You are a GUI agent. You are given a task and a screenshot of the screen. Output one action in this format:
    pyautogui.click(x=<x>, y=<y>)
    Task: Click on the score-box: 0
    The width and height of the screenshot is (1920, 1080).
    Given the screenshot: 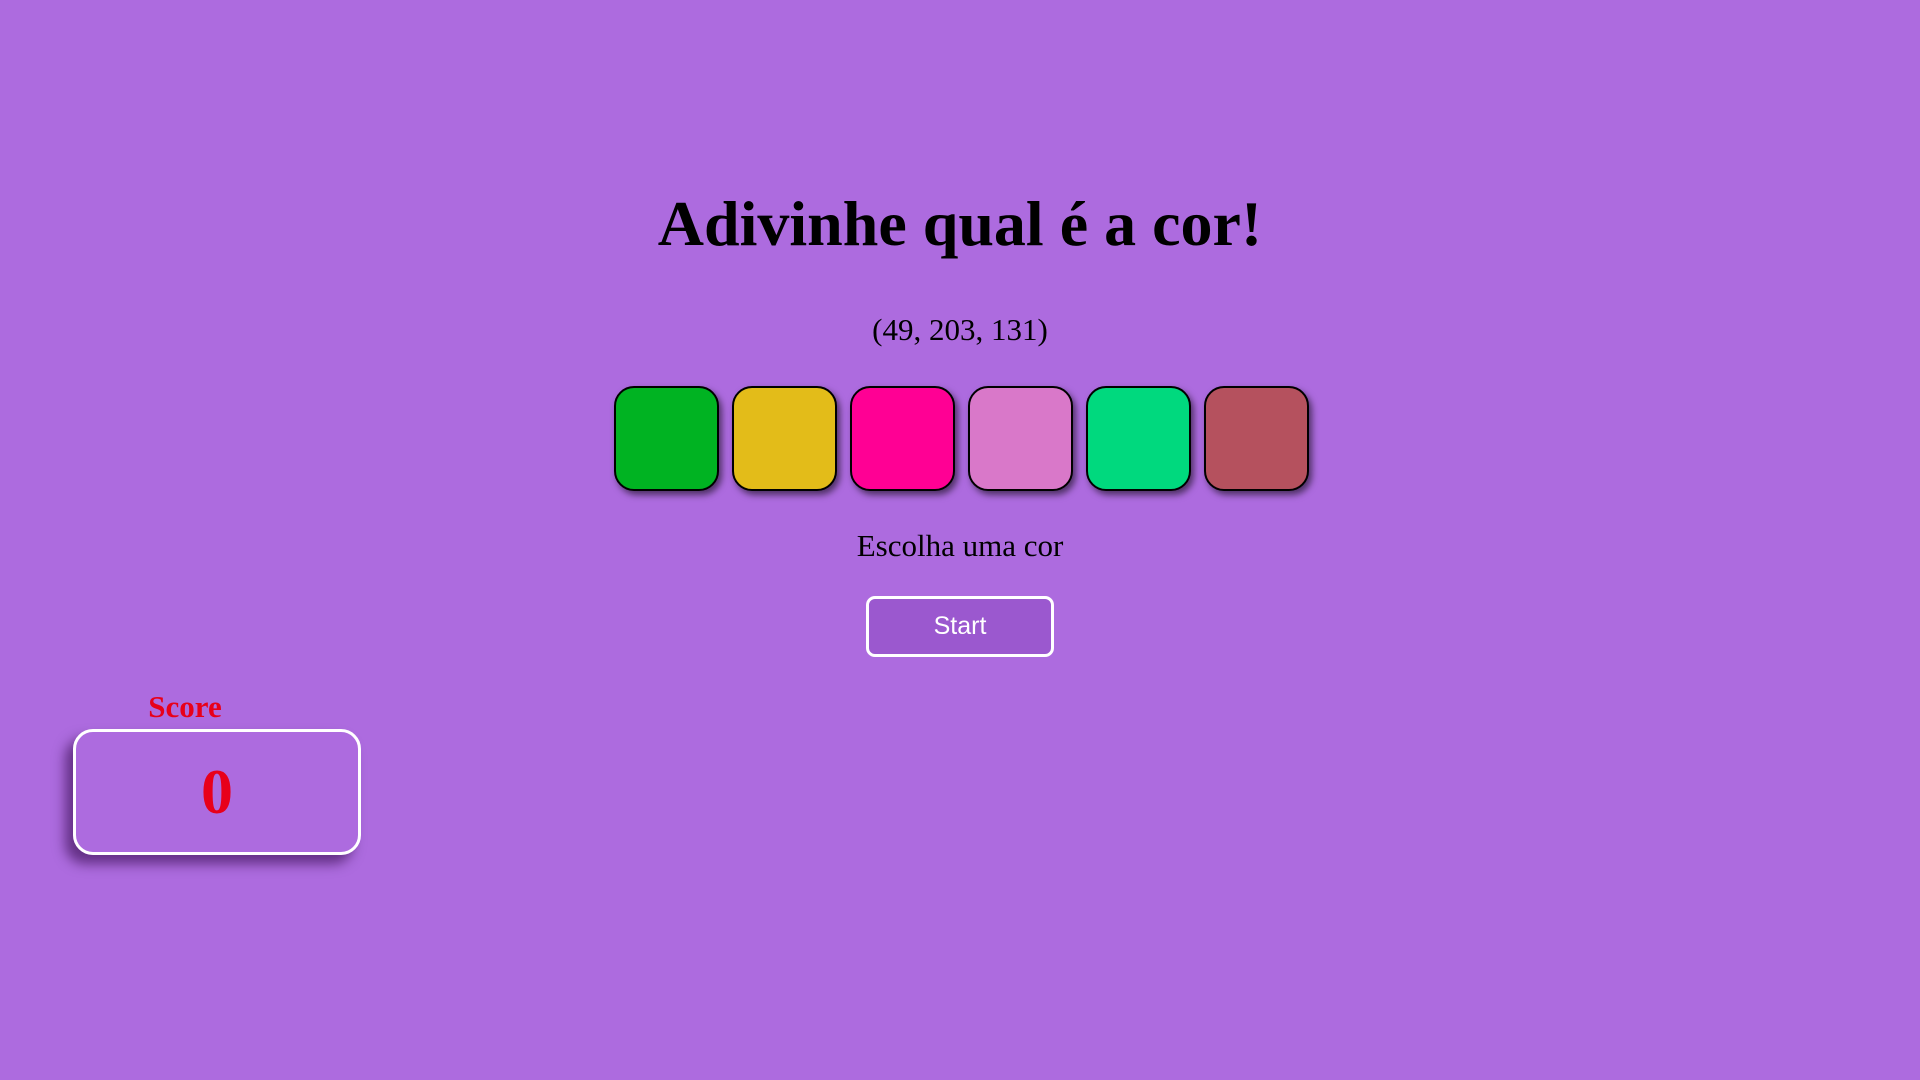 What is the action you would take?
    pyautogui.click(x=217, y=792)
    